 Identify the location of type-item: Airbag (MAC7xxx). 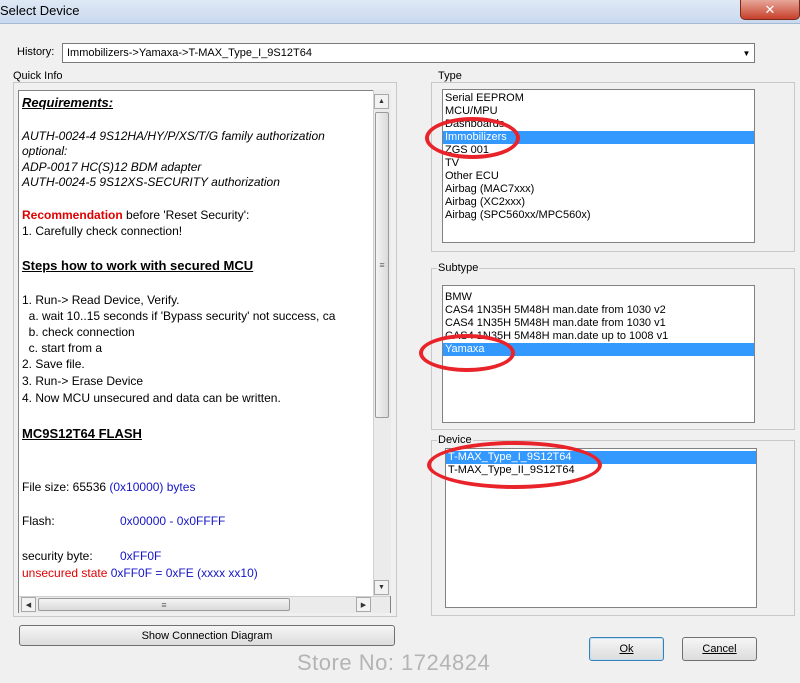
(598, 189).